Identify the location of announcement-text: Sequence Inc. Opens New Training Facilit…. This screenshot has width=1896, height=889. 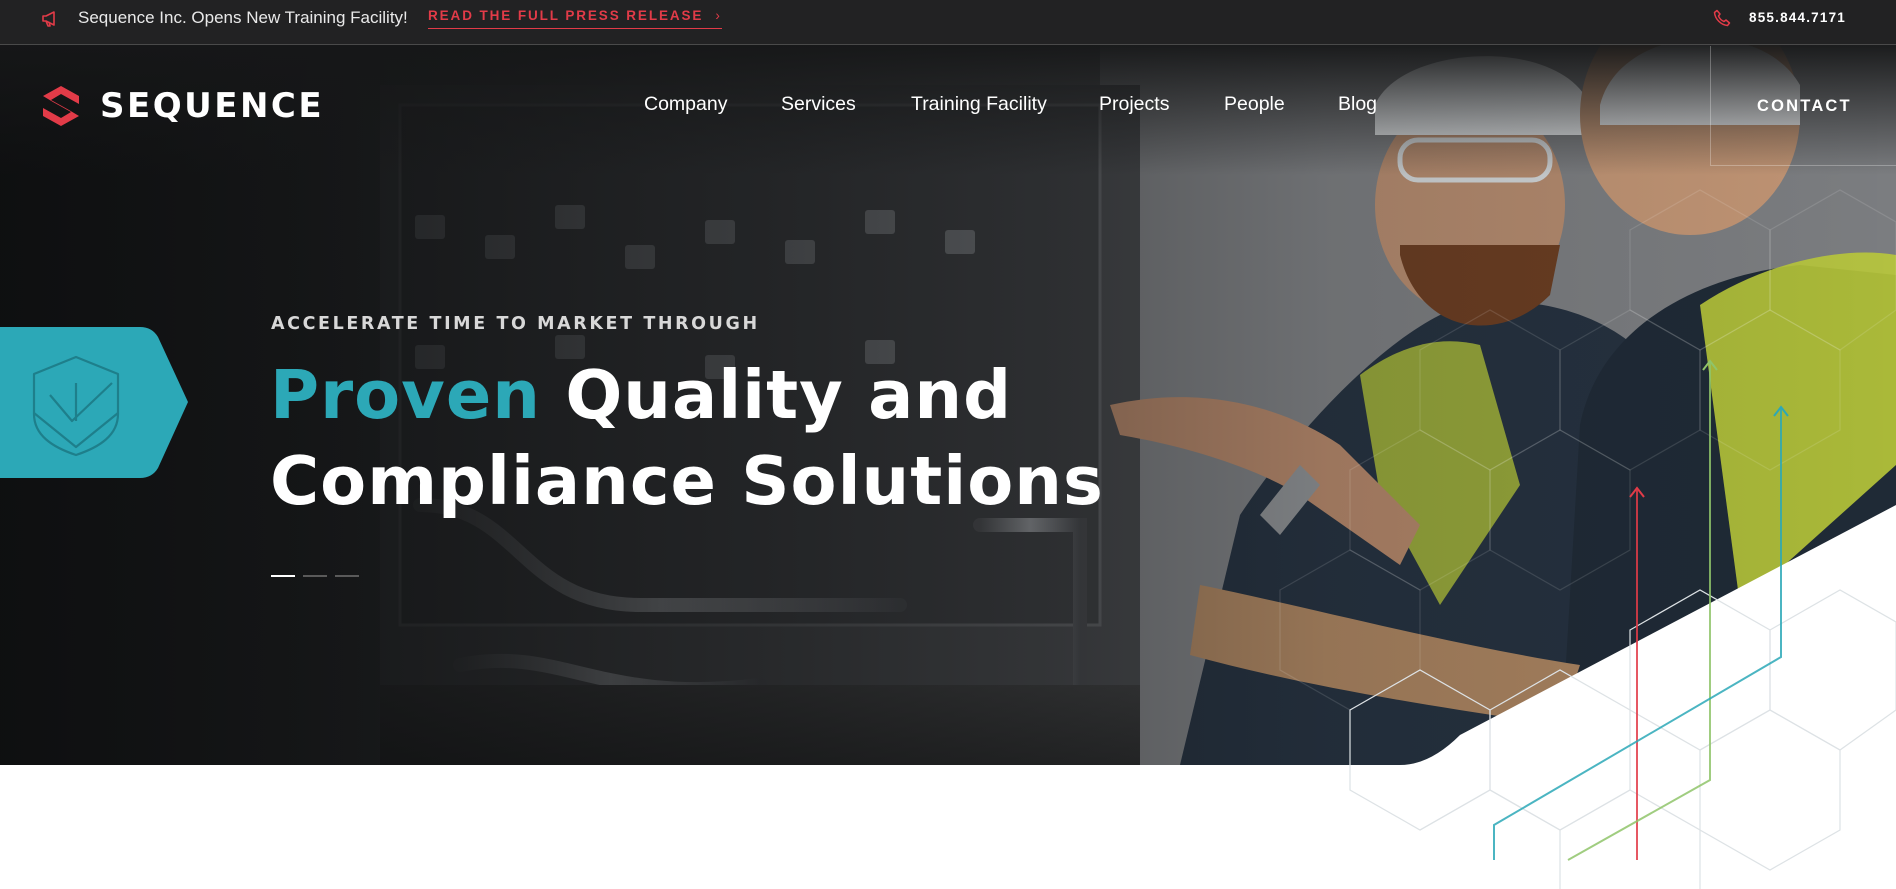
(243, 17).